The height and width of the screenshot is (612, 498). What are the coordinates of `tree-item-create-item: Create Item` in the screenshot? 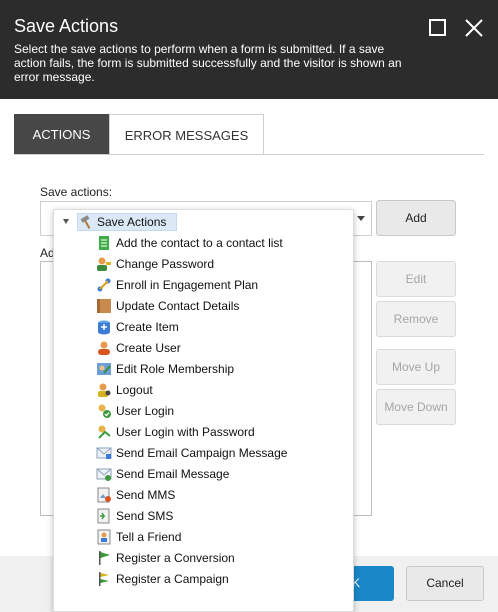 It's located at (221, 327).